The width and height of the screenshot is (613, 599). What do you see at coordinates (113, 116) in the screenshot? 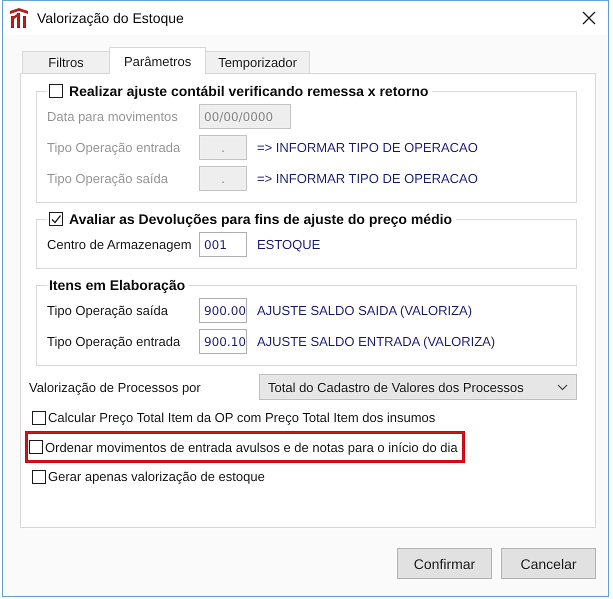
I see `field-label: Data para movimentos` at bounding box center [113, 116].